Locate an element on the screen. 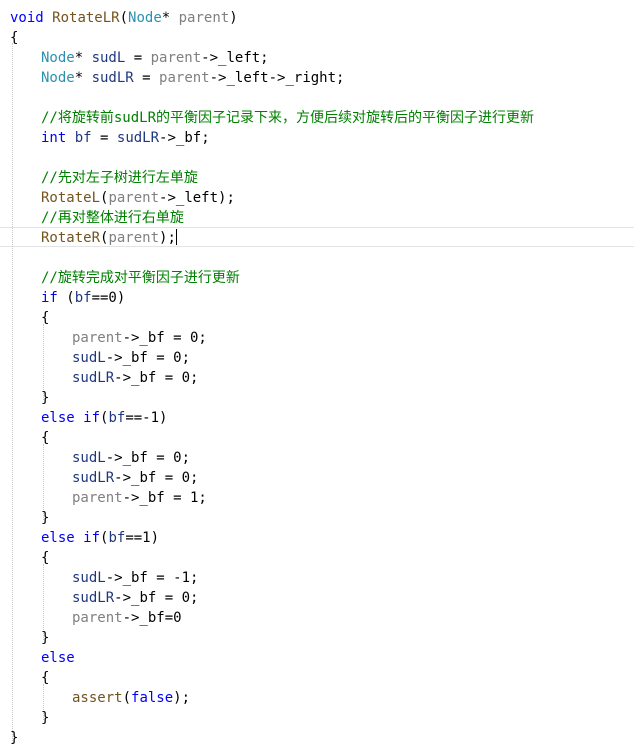 The height and width of the screenshot is (748, 634). code-text: parent->_bf = 0; is located at coordinates (139, 338).